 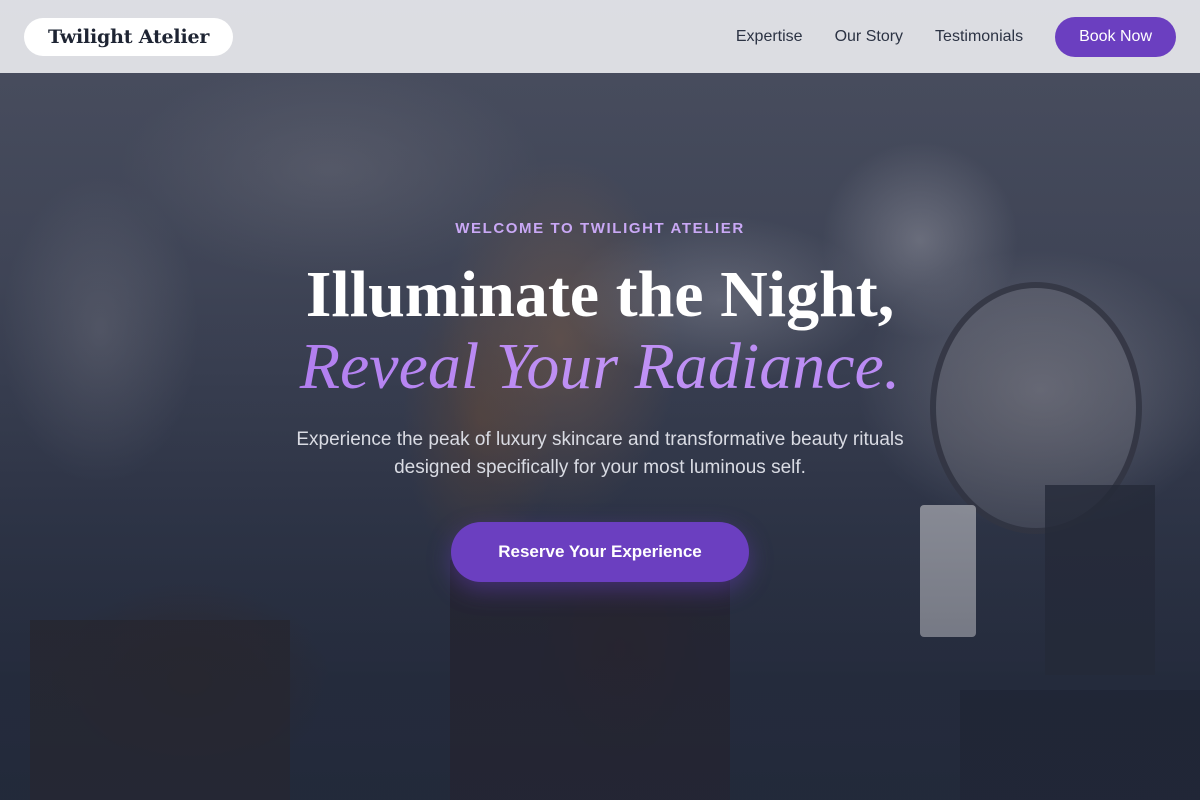 What do you see at coordinates (600, 228) in the screenshot?
I see `hero-eyebrow: WELCOME TO TWILIGHT ATELIER` at bounding box center [600, 228].